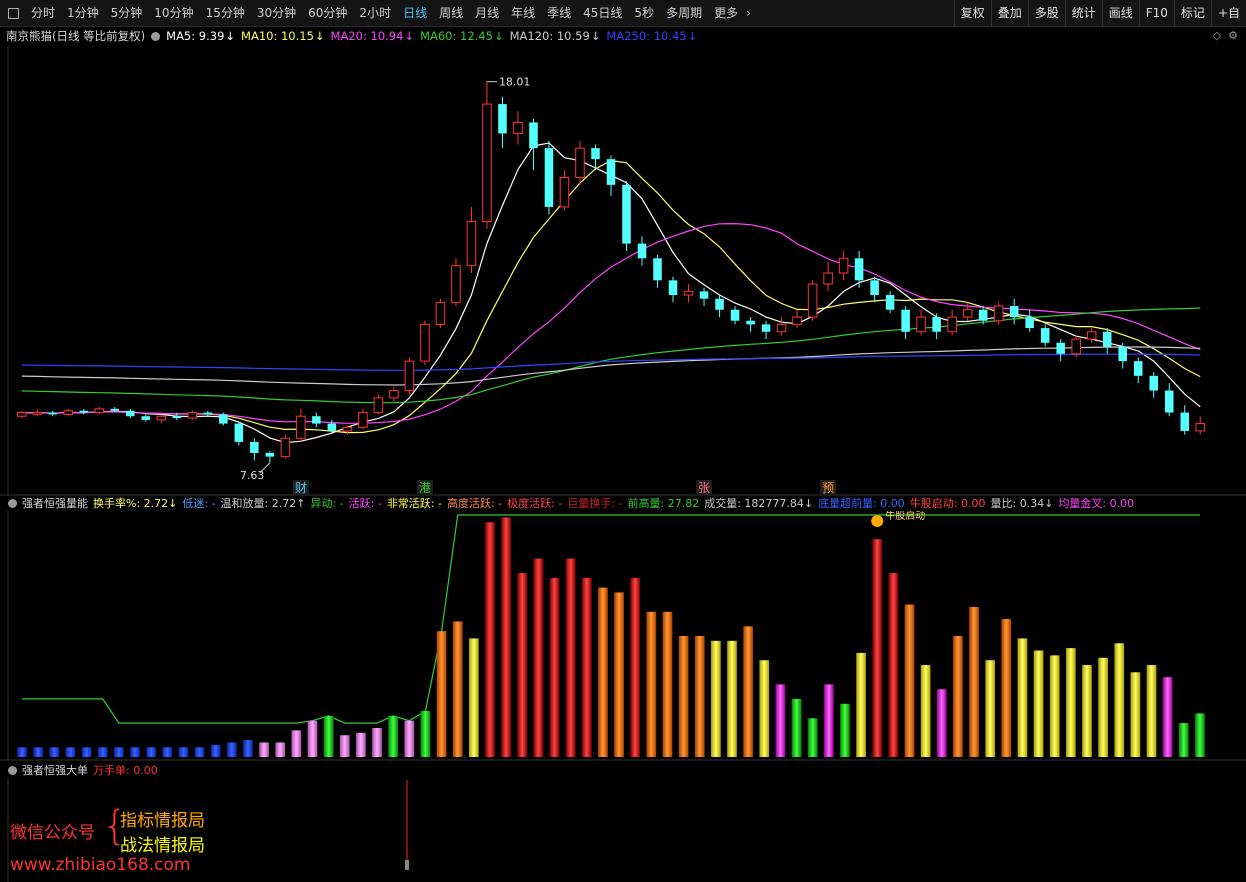 This screenshot has height=882, width=1246. Describe the element at coordinates (487, 13) in the screenshot. I see `period-tab: 月线` at that location.